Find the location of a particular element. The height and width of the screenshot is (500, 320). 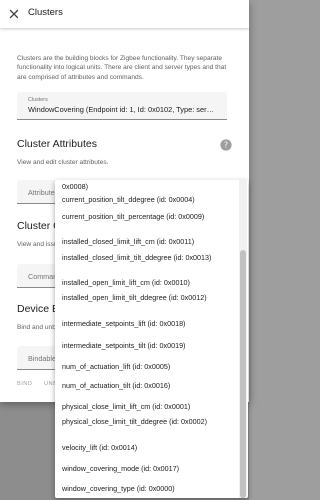

bindings-description: Bind and unbind devices. is located at coordinates (36, 327).